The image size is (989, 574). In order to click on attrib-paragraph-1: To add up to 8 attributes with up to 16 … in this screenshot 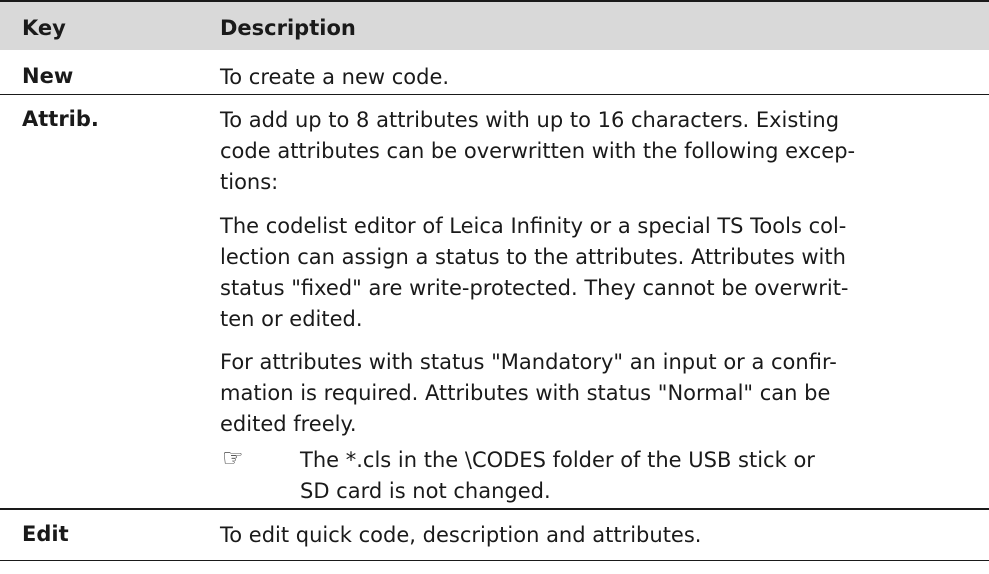, I will do `click(538, 151)`.